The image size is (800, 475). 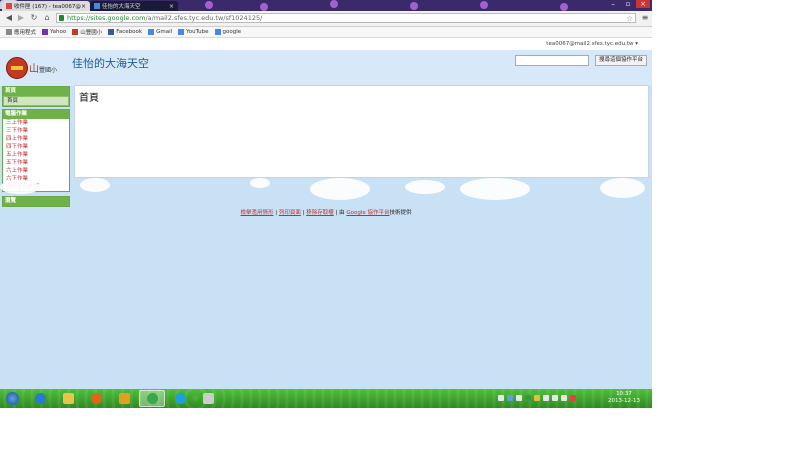 I want to click on sites-icon, so click(x=97, y=6).